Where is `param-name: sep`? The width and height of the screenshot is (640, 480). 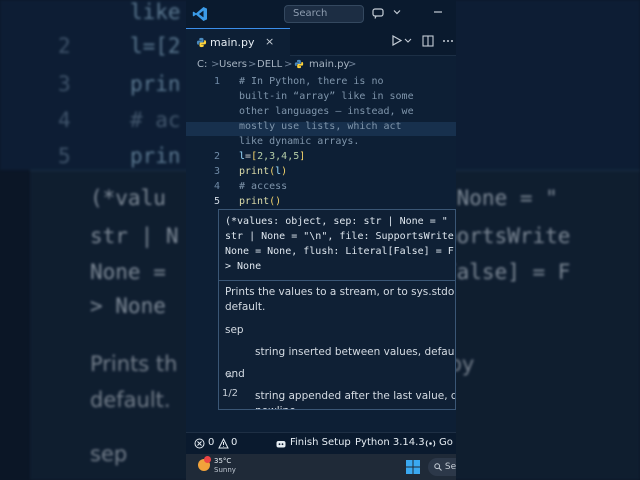
param-name: sep is located at coordinates (234, 330).